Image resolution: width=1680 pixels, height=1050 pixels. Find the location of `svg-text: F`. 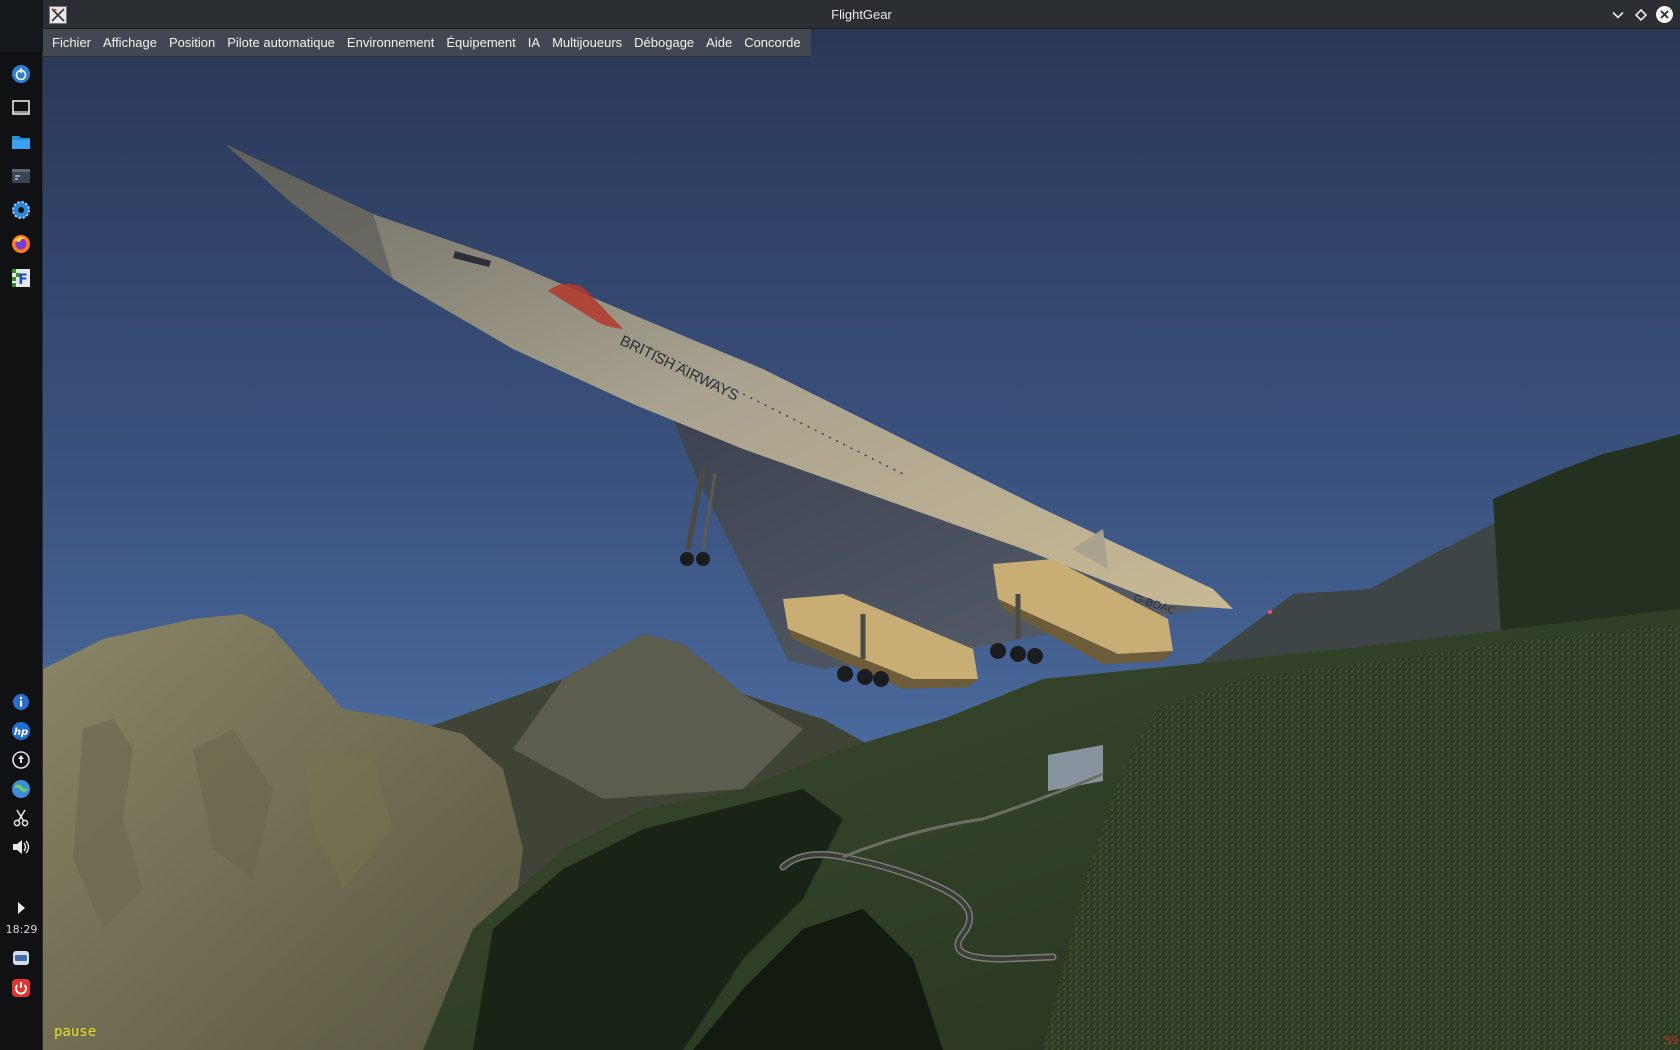

svg-text: F is located at coordinates (23, 280).